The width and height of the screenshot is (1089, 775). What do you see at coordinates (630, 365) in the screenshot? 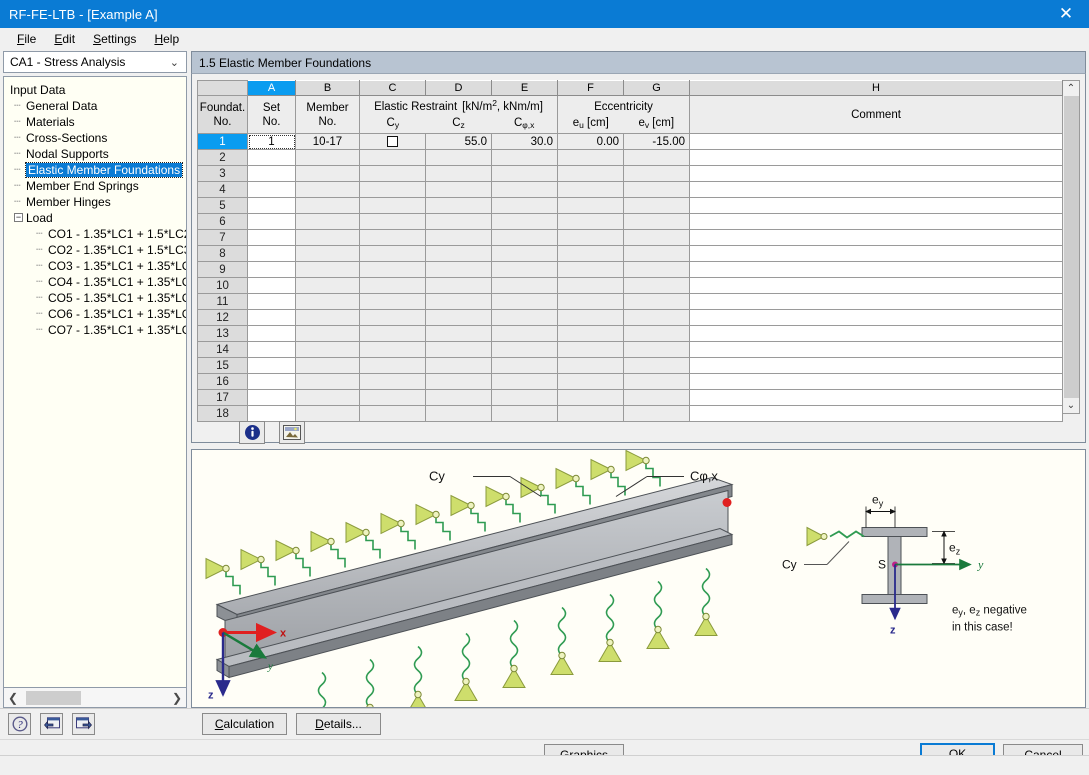
I see `table-row: 15` at bounding box center [630, 365].